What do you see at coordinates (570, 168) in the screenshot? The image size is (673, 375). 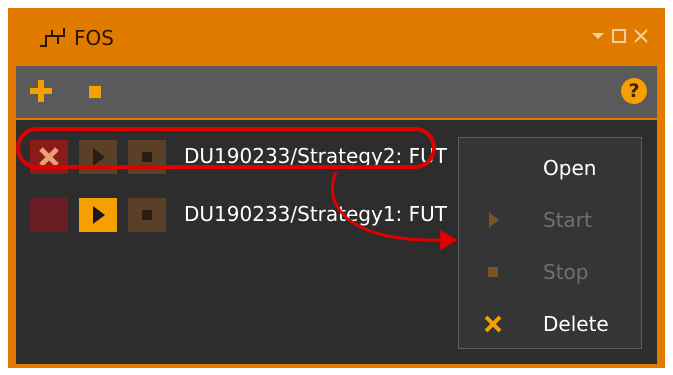 I see `menu-label: Open` at bounding box center [570, 168].